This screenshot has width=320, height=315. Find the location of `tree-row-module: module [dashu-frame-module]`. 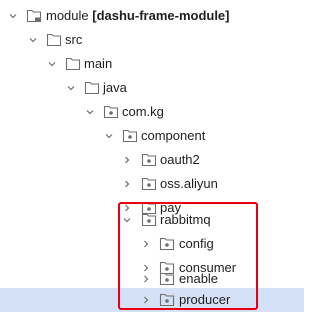

tree-row-module: module [dashu-frame-module] is located at coordinates (152, 16).